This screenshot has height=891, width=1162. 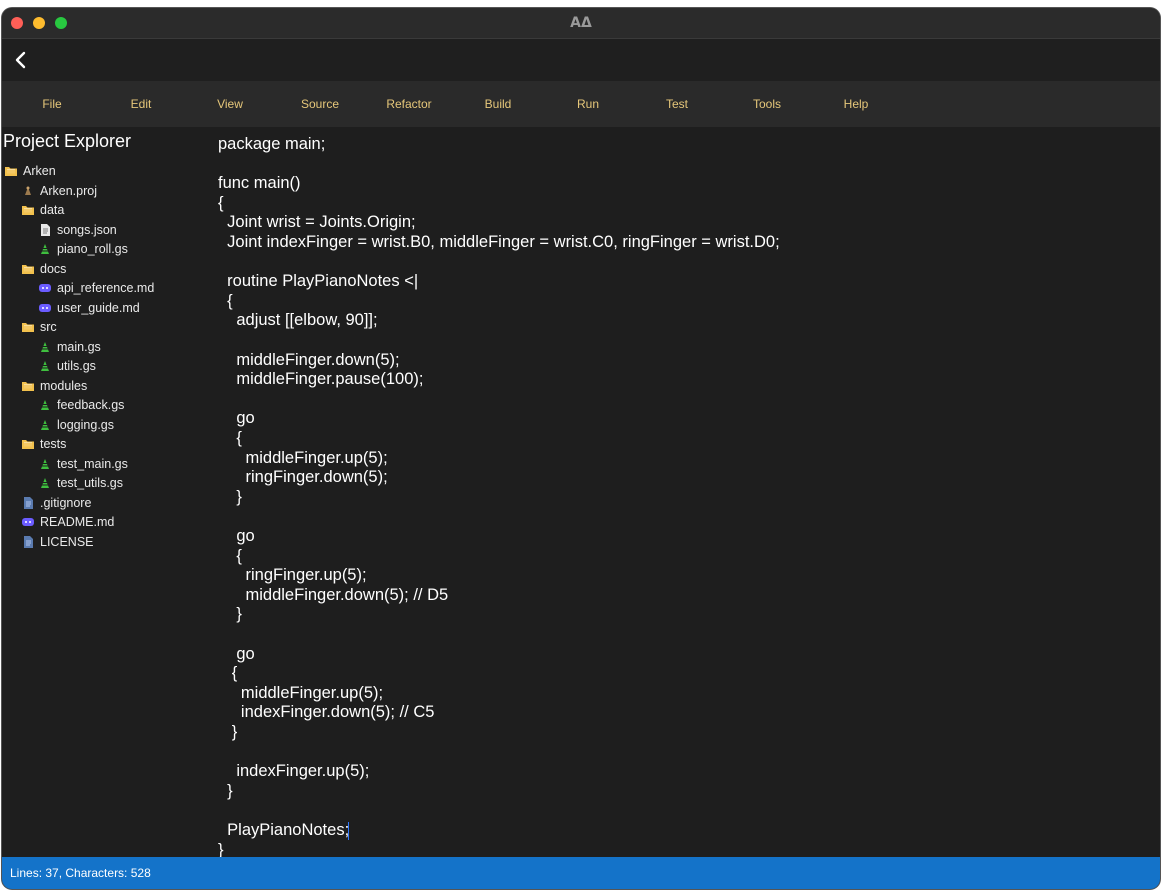 What do you see at coordinates (28, 191) in the screenshot?
I see `project-file-icon` at bounding box center [28, 191].